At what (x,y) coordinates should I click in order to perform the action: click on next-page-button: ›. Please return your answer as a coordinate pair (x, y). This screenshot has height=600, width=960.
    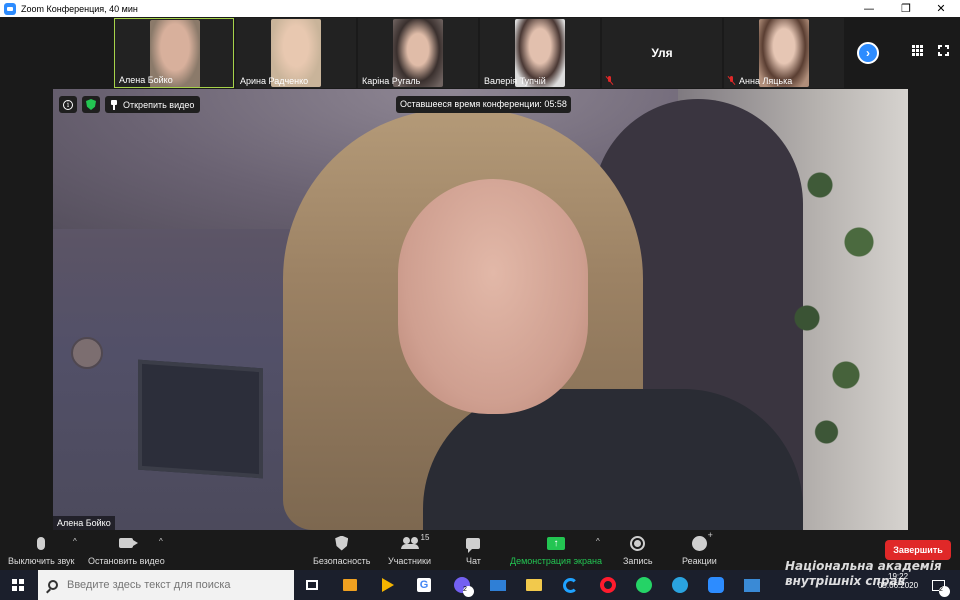
    Looking at the image, I should click on (868, 53).